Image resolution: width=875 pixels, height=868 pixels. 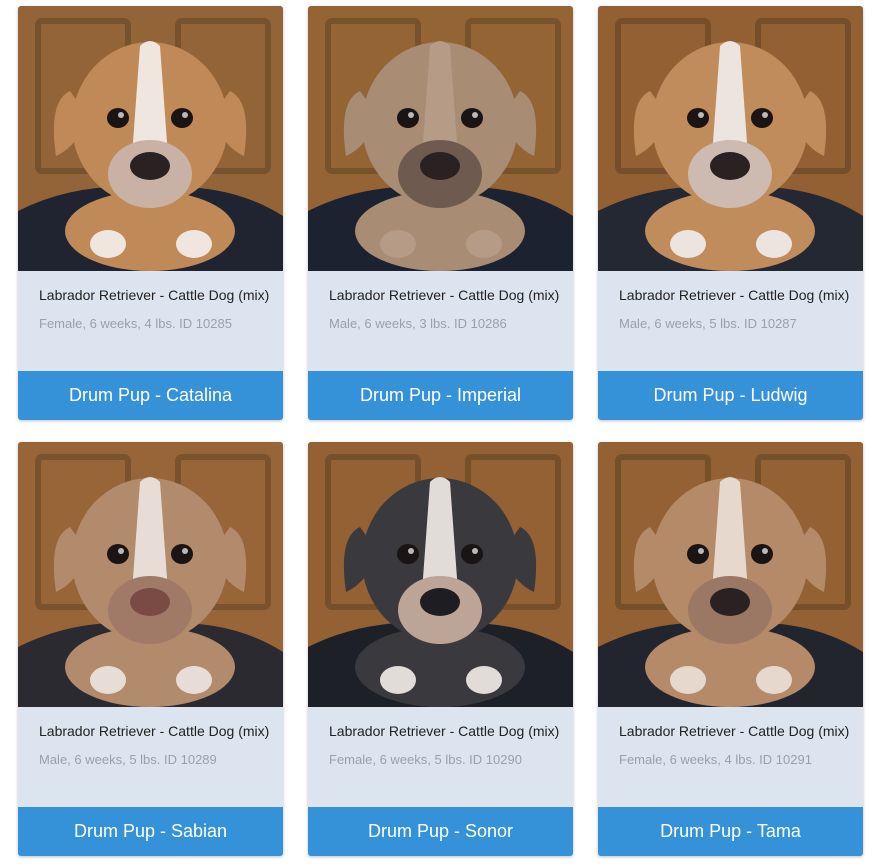 What do you see at coordinates (150, 831) in the screenshot?
I see `puppy-name-button: Drum Pup - Sabian` at bounding box center [150, 831].